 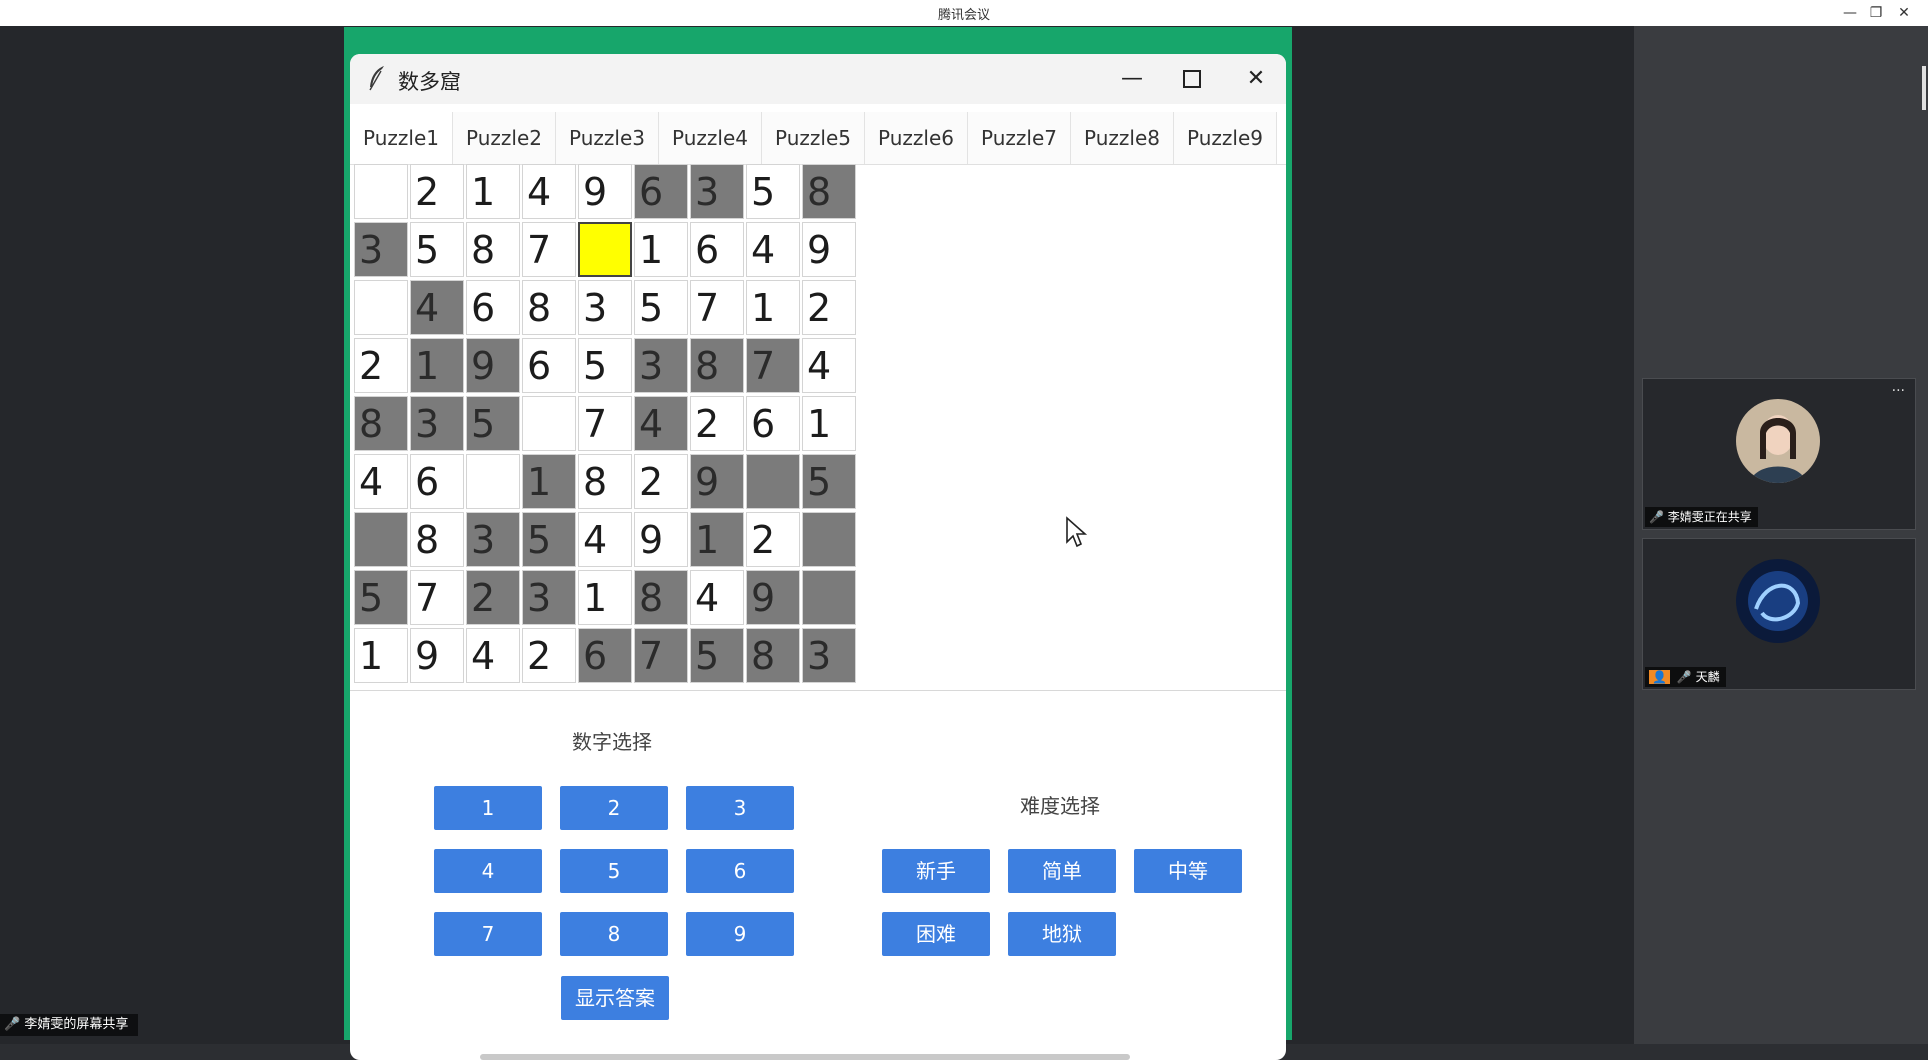 What do you see at coordinates (488, 871) in the screenshot?
I see `number-button-4: 4` at bounding box center [488, 871].